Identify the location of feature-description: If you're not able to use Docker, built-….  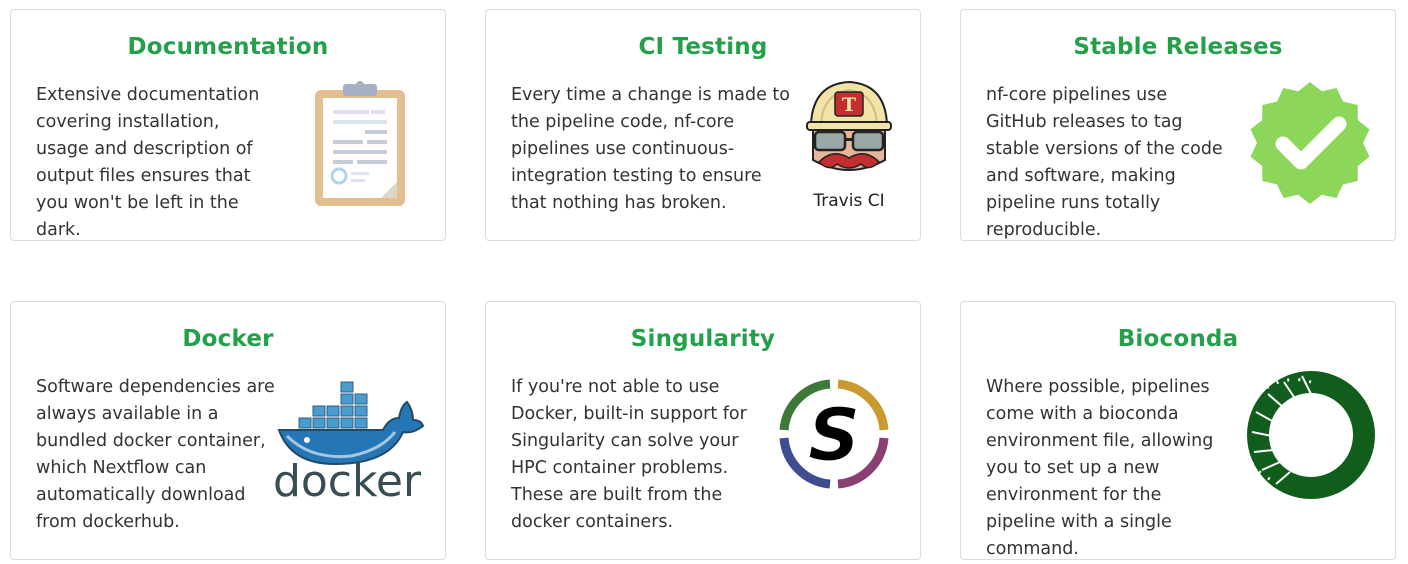
(629, 454).